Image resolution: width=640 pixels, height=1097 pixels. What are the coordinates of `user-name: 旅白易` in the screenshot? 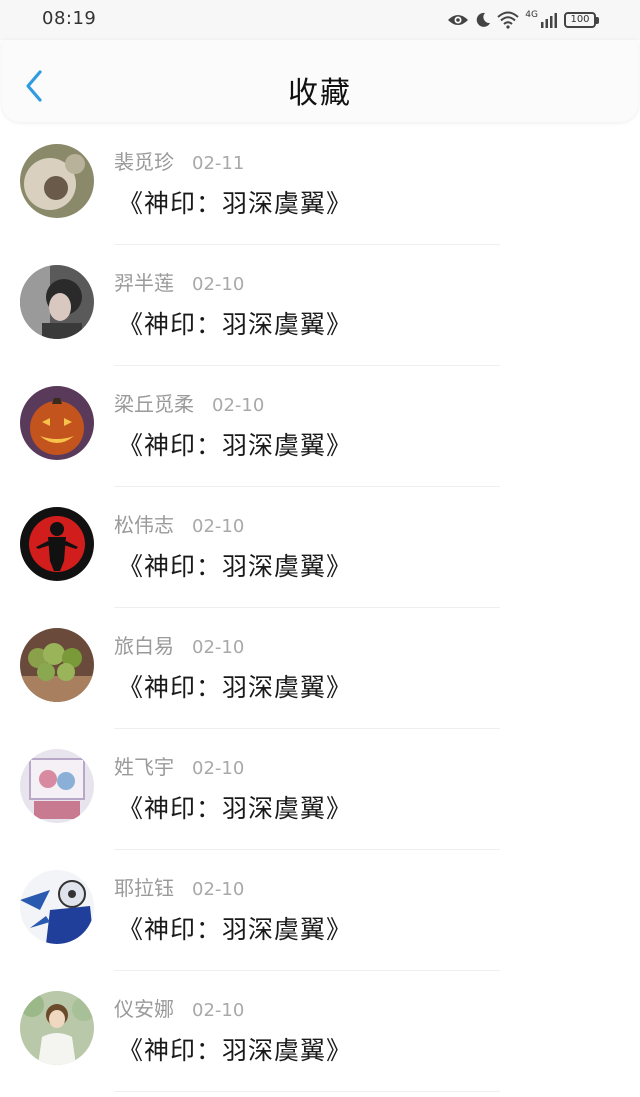 It's located at (144, 646).